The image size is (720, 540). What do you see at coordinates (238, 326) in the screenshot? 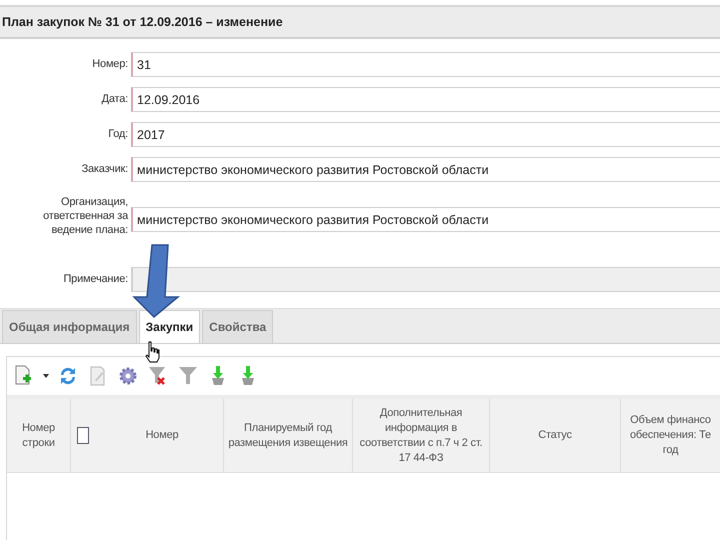
I see `tab: Свойства` at bounding box center [238, 326].